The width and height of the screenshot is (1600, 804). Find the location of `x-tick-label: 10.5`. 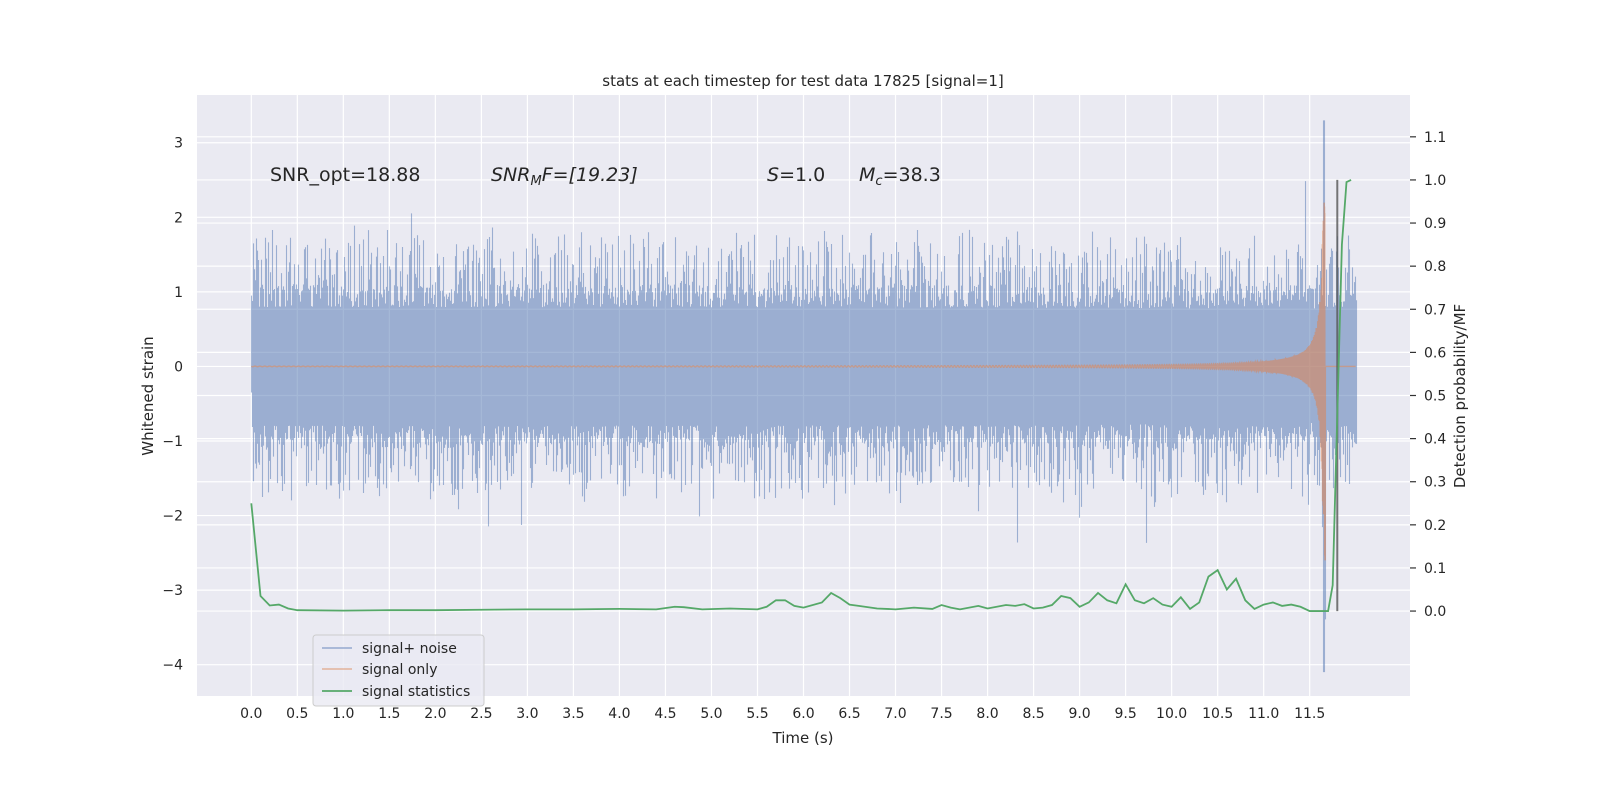

x-tick-label: 10.5 is located at coordinates (1217, 714).